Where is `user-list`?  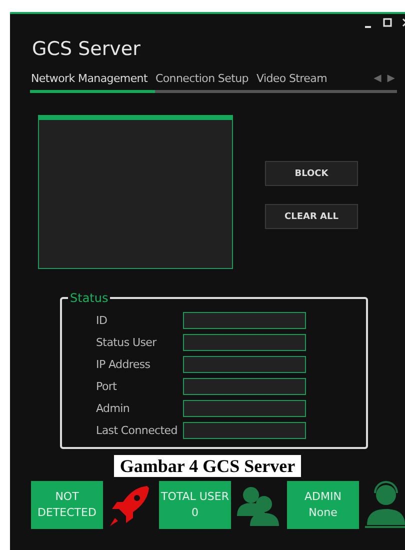
user-list is located at coordinates (135, 192).